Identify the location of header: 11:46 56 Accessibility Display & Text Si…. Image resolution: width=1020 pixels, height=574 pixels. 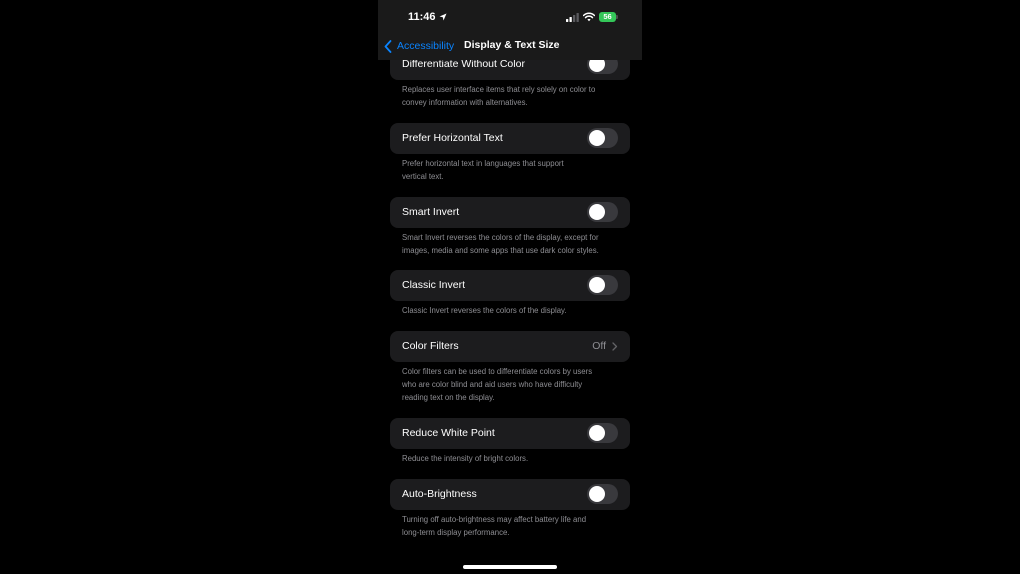
(510, 30).